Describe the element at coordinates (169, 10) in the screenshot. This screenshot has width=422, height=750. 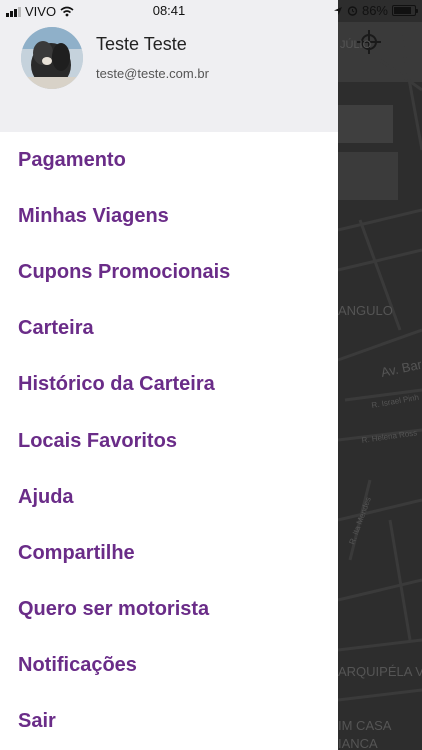
I see `status-time: 08:41` at that location.